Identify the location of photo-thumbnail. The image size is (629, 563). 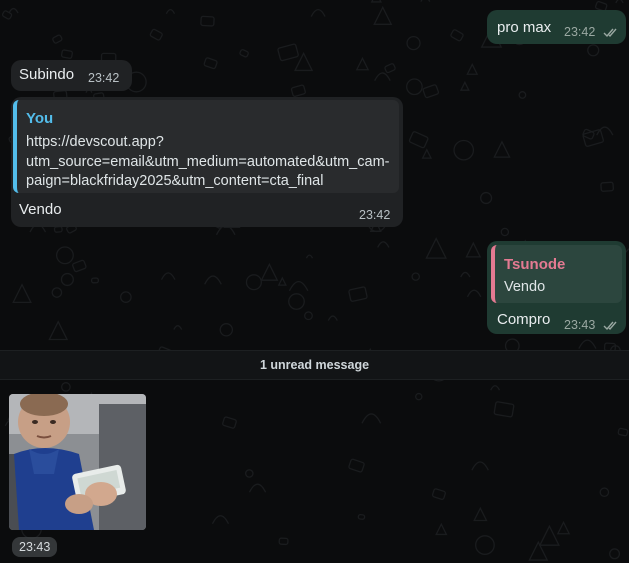
(77, 462).